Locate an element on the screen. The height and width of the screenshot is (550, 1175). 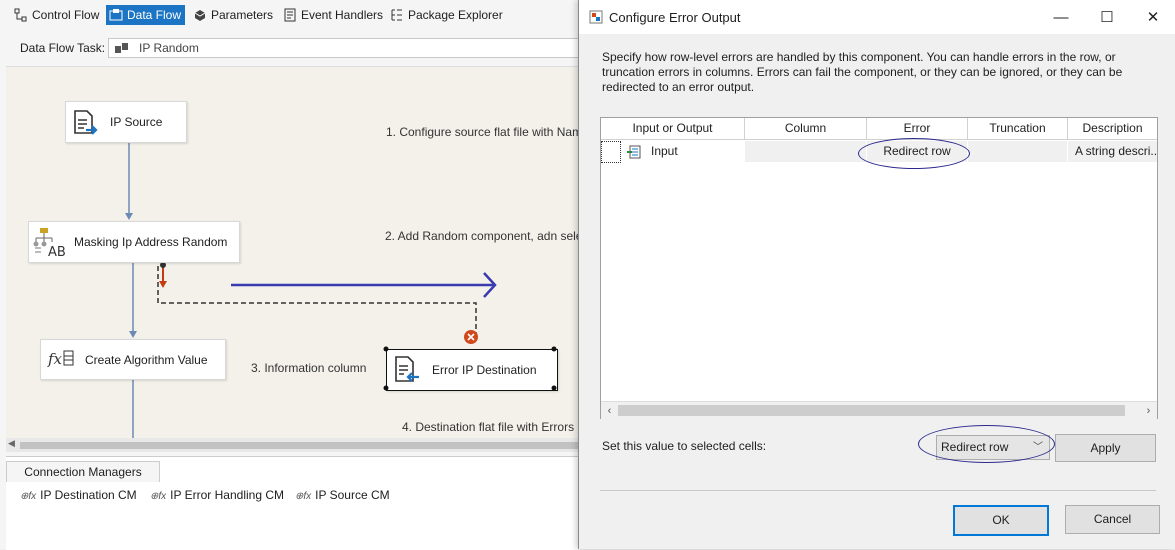
ok-button: OK is located at coordinates (1001, 520).